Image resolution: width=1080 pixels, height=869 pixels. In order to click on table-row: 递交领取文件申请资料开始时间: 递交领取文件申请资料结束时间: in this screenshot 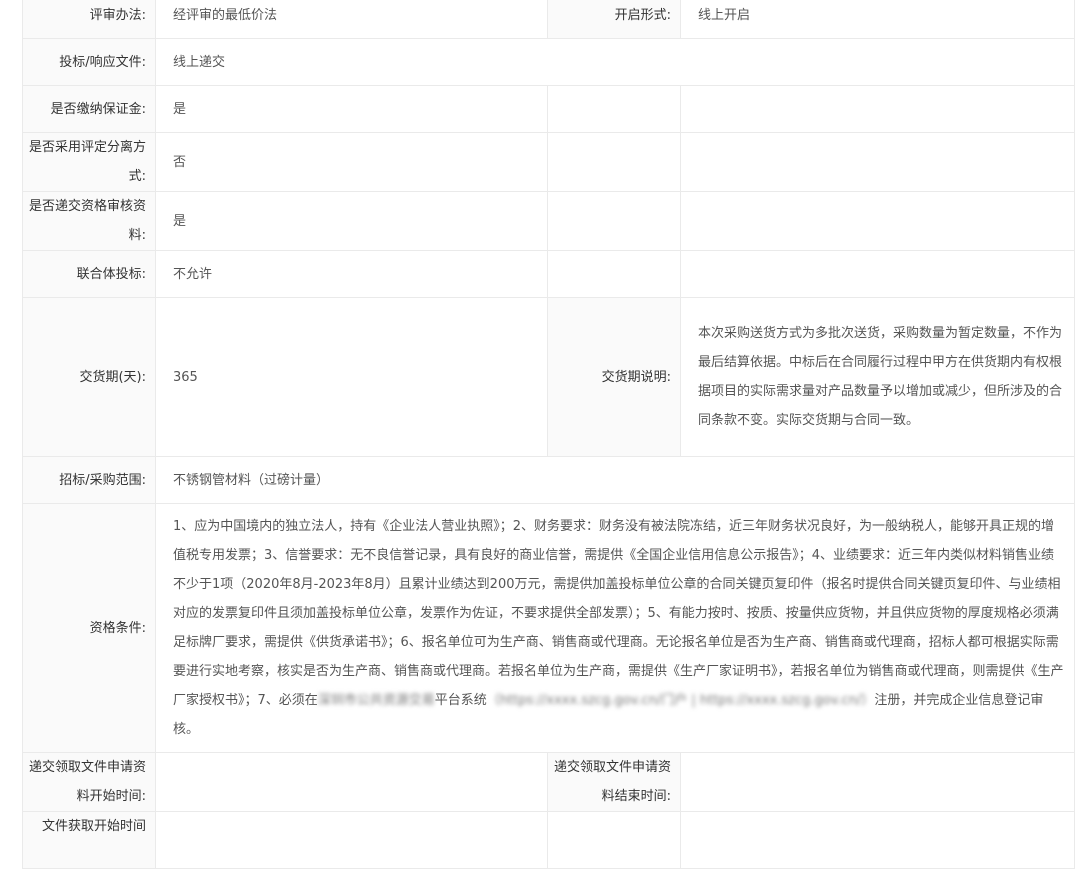, I will do `click(548, 782)`.